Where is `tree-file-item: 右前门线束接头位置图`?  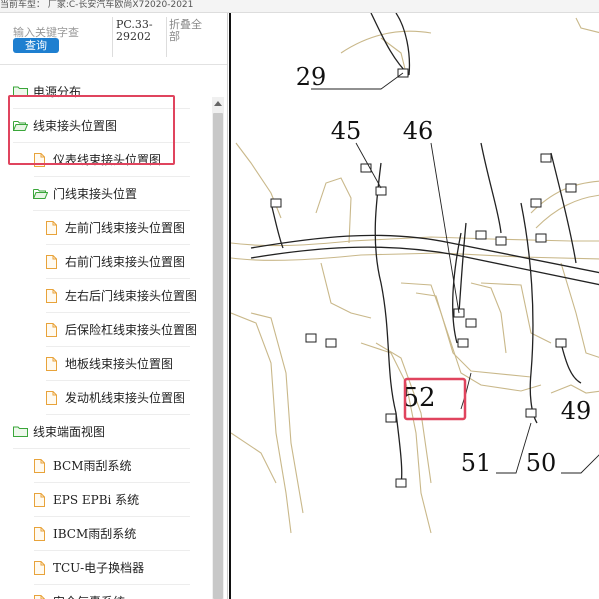
tree-file-item: 右前门线束接头位置图 is located at coordinates (118, 262).